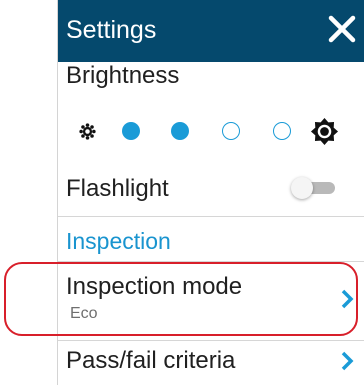 The height and width of the screenshot is (385, 364). Describe the element at coordinates (87, 131) in the screenshot. I see `brightness-low-icon` at that location.